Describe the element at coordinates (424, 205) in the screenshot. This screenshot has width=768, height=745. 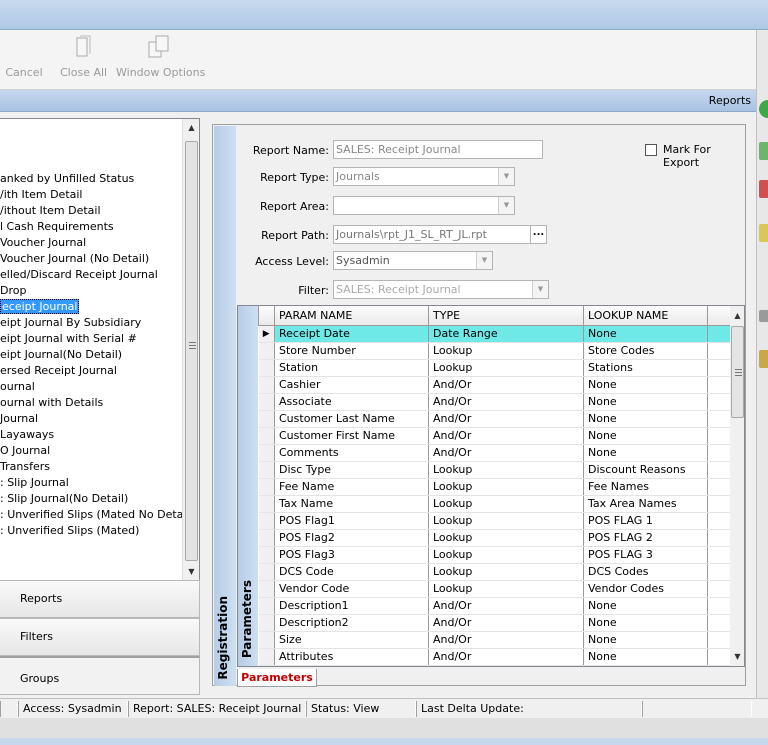
I see `report-area-select: ▼` at that location.